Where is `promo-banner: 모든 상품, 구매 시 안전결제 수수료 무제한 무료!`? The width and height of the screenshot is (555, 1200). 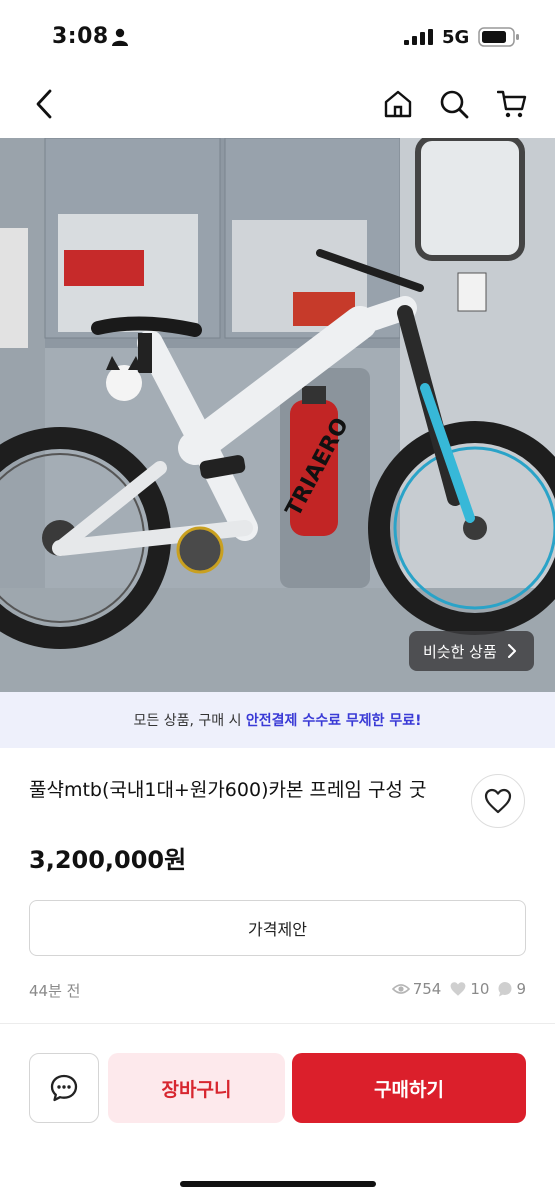 promo-banner: 모든 상품, 구매 시 안전결제 수수료 무제한 무료! is located at coordinates (277, 720).